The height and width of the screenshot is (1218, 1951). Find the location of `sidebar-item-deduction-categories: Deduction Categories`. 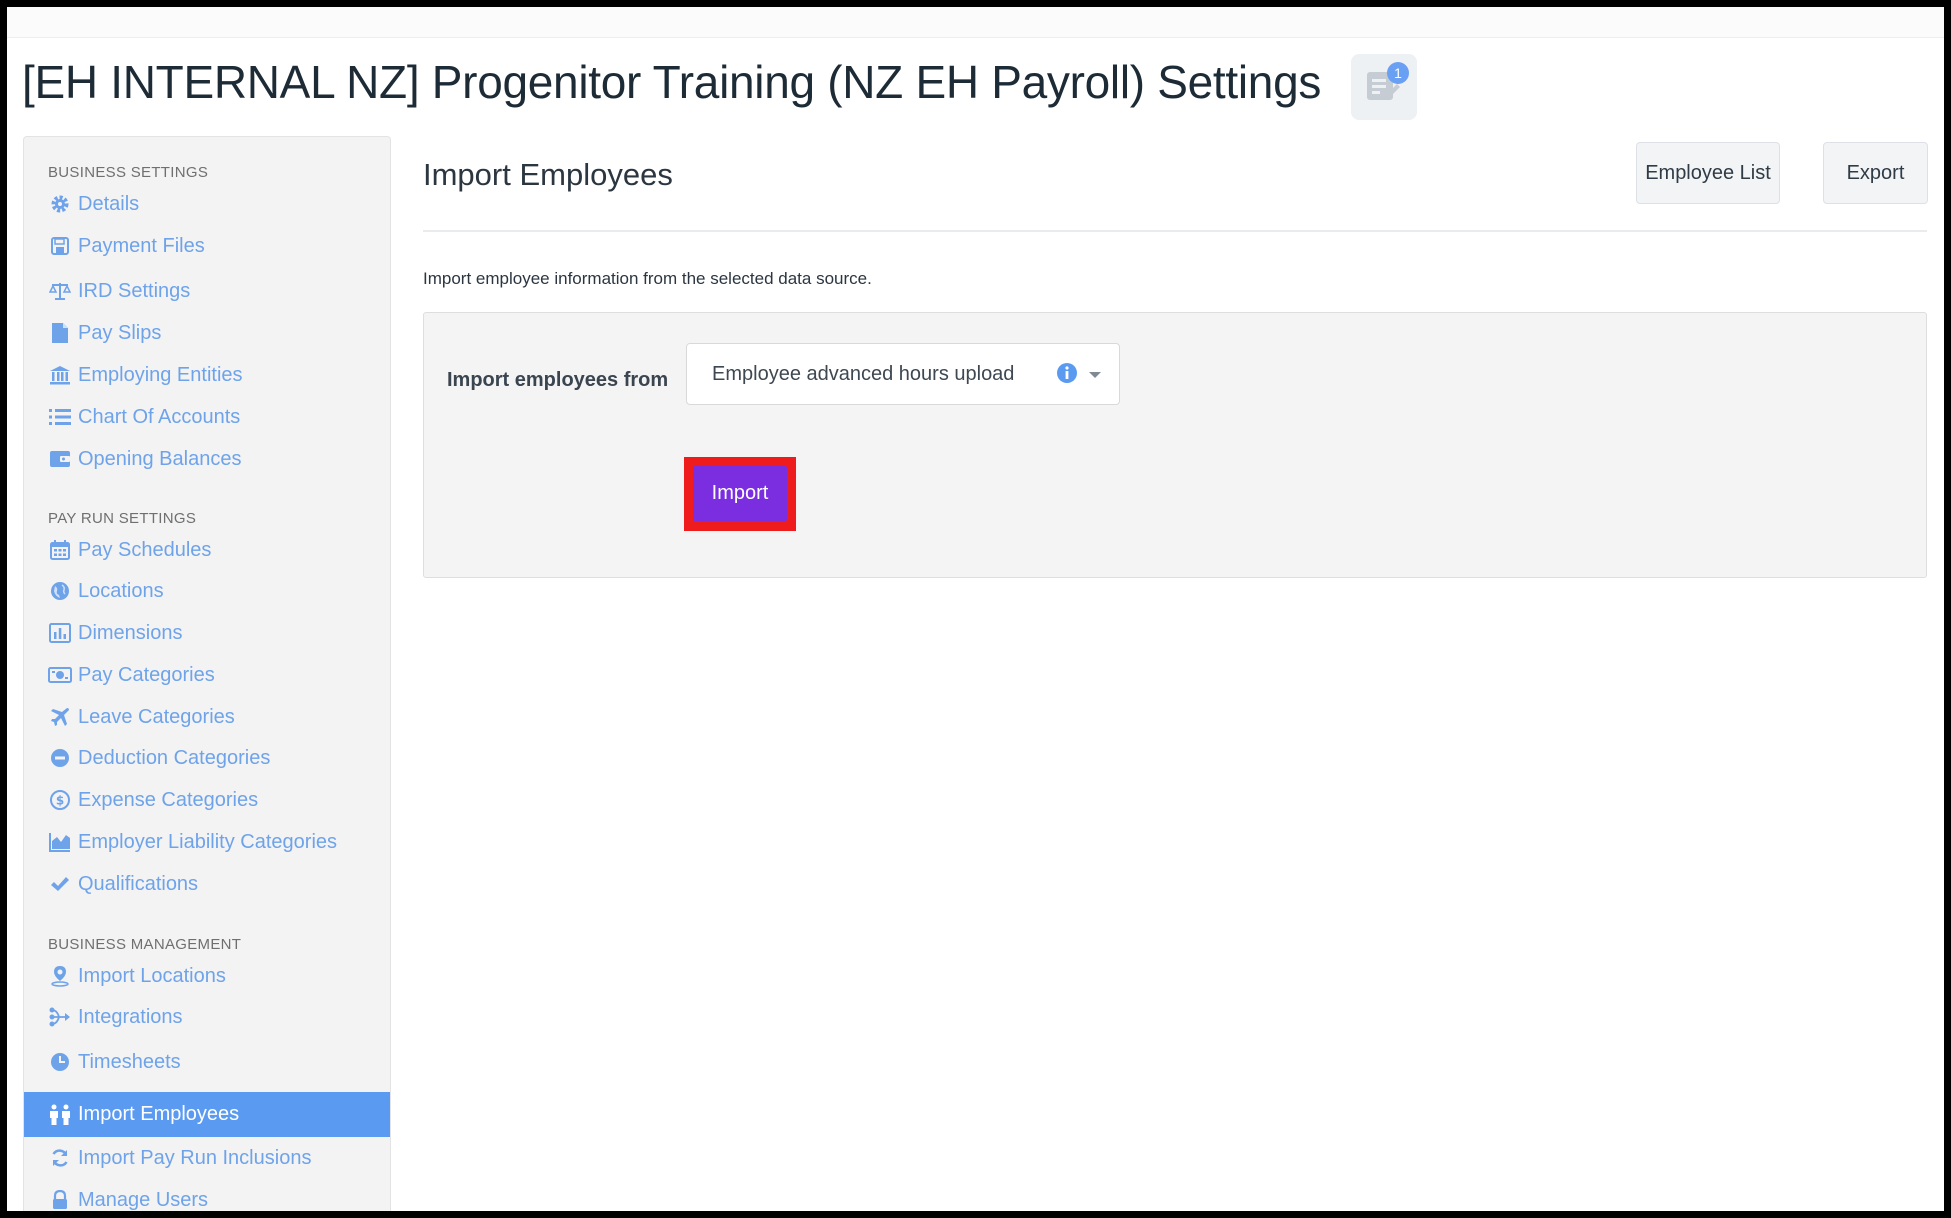

sidebar-item-deduction-categories: Deduction Categories is located at coordinates (207, 758).